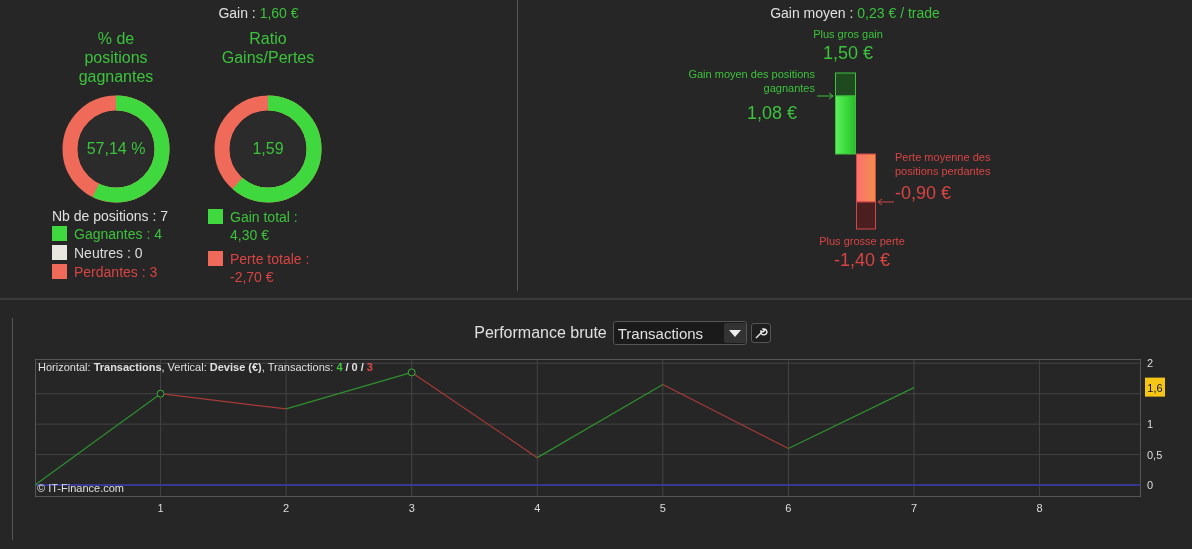 This screenshot has height=549, width=1192. I want to click on legend-label: Neutres : 0, so click(108, 253).